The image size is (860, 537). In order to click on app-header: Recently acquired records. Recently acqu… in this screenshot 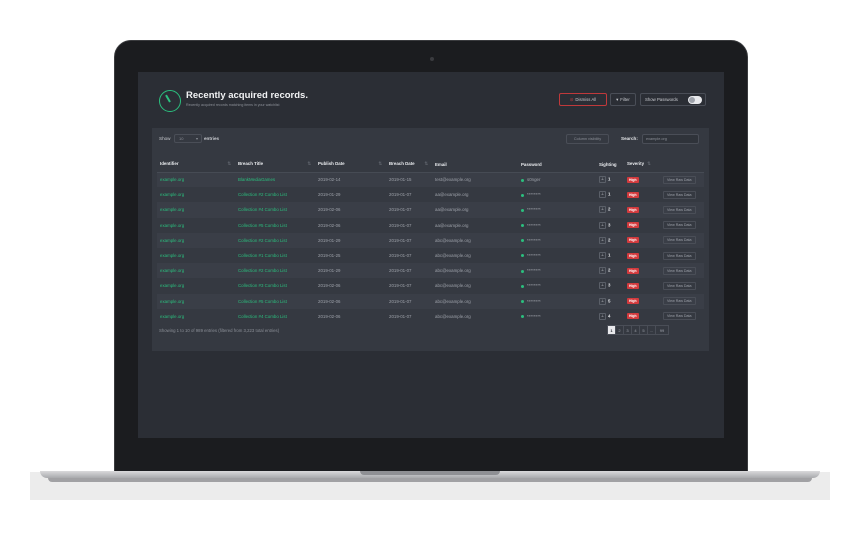, I will do `click(431, 100)`.